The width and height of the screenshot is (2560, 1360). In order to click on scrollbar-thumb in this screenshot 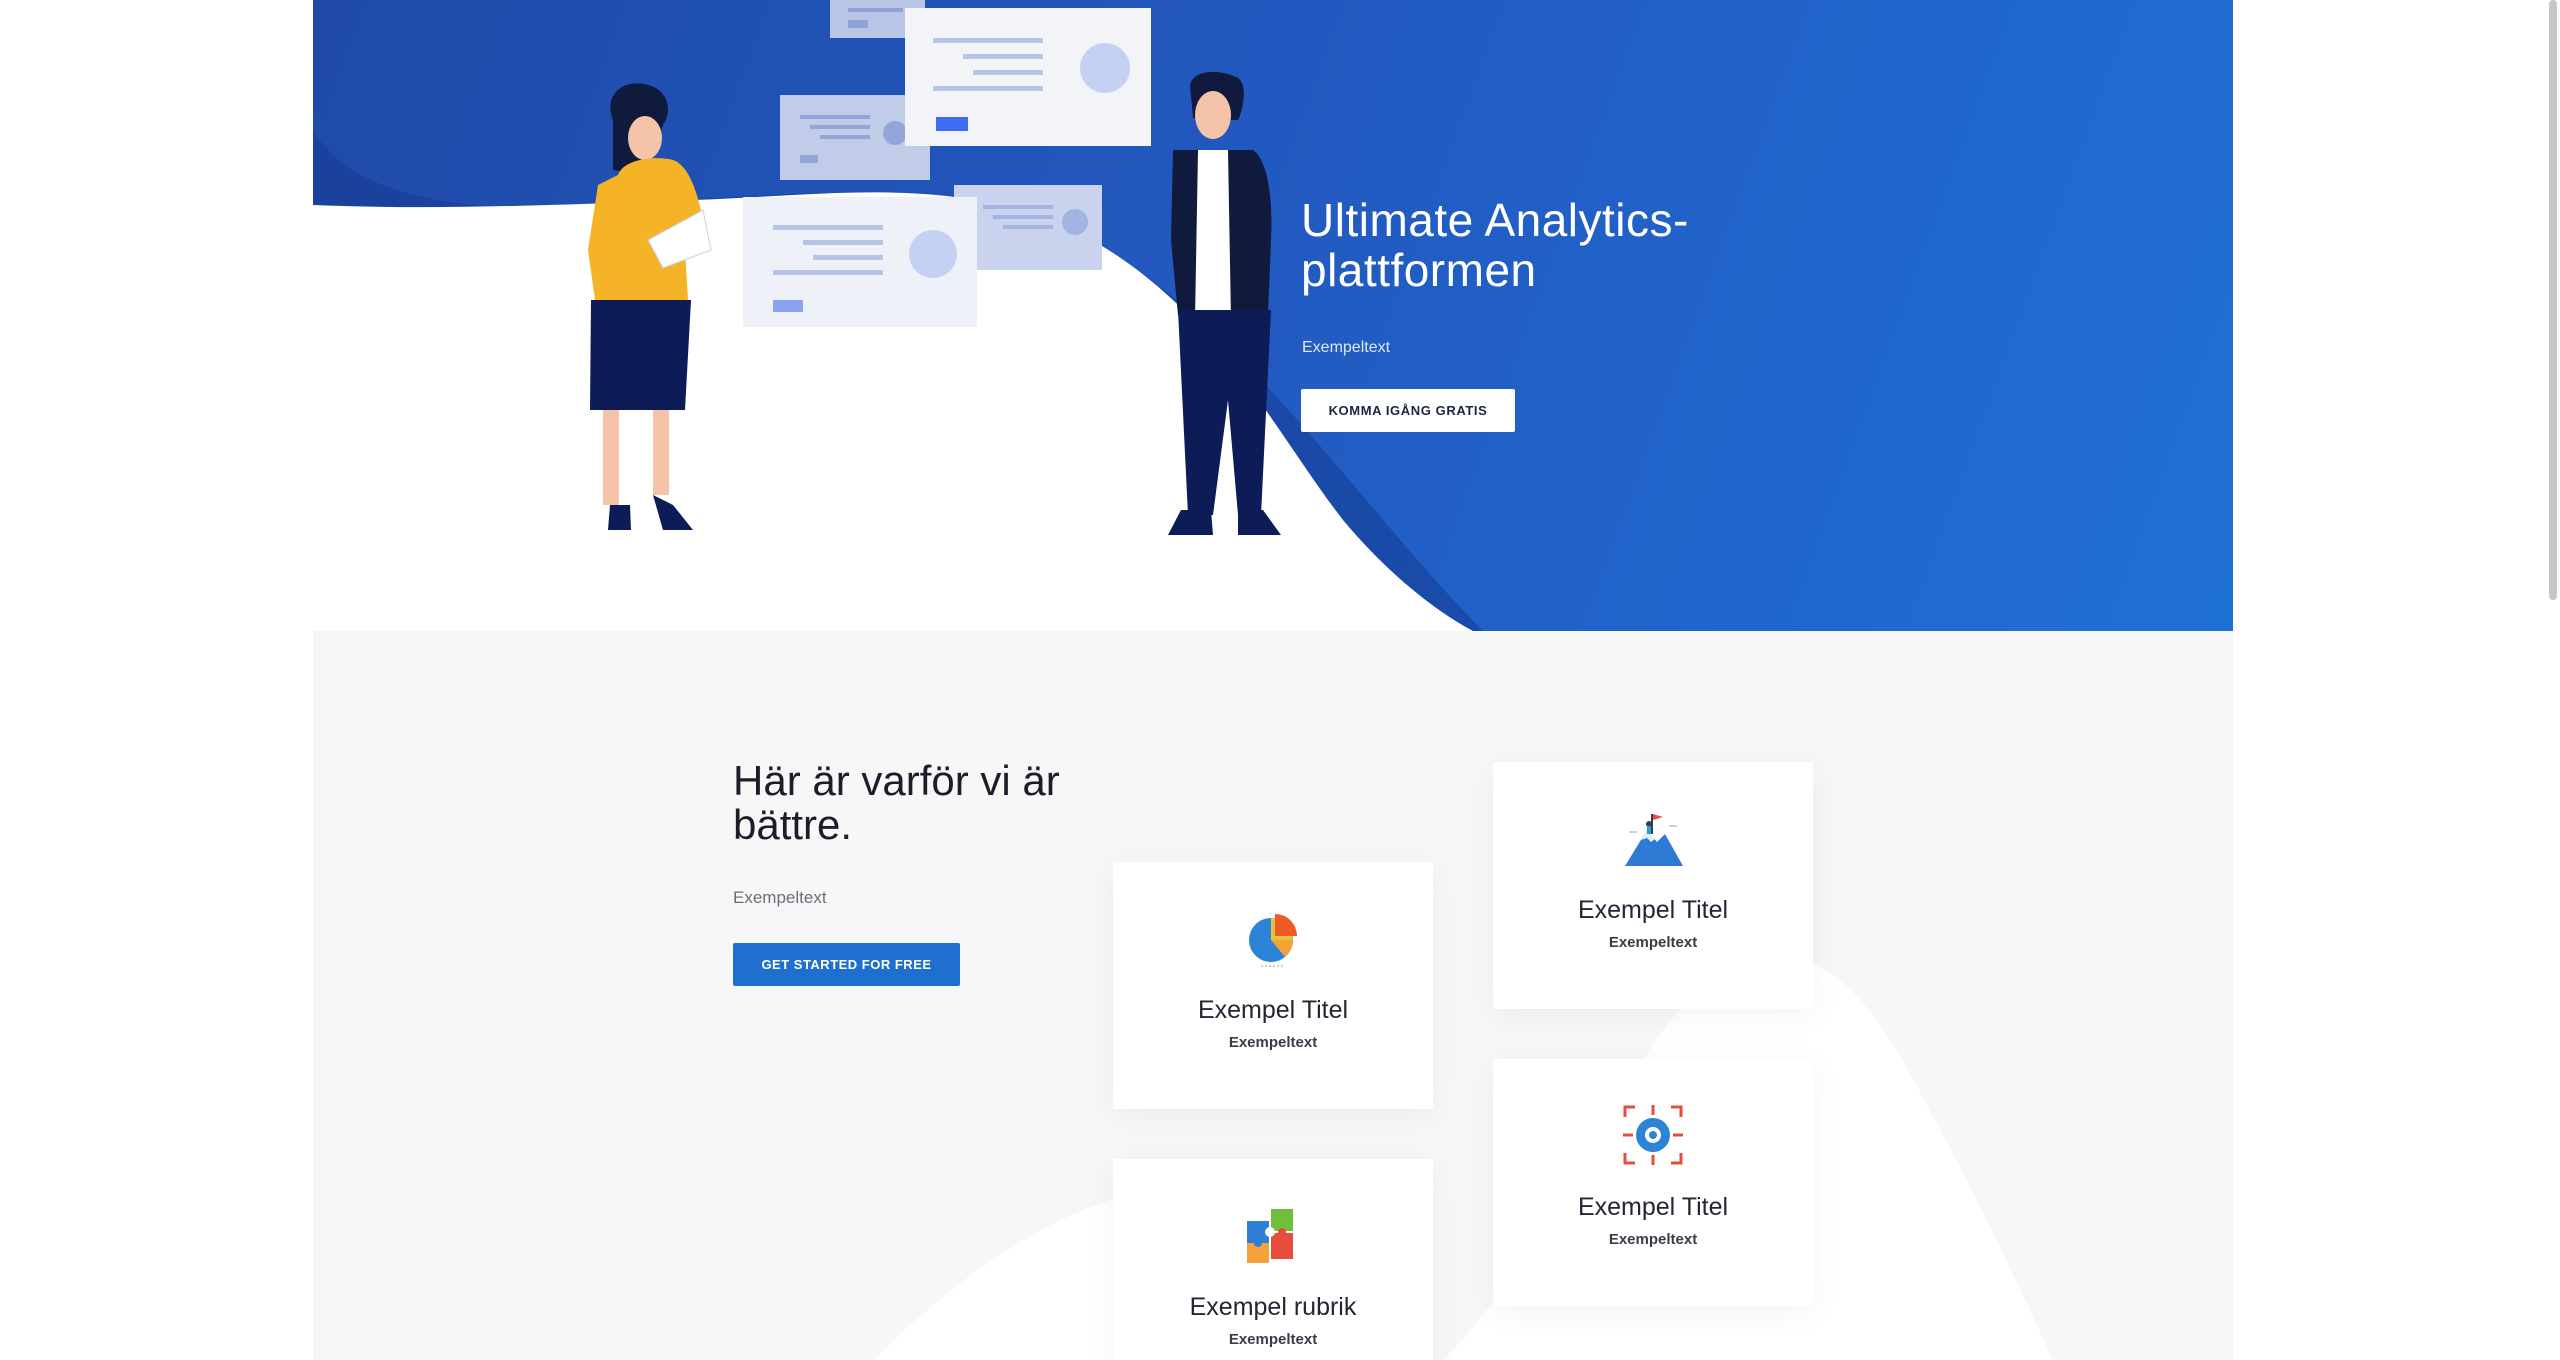, I will do `click(2553, 300)`.